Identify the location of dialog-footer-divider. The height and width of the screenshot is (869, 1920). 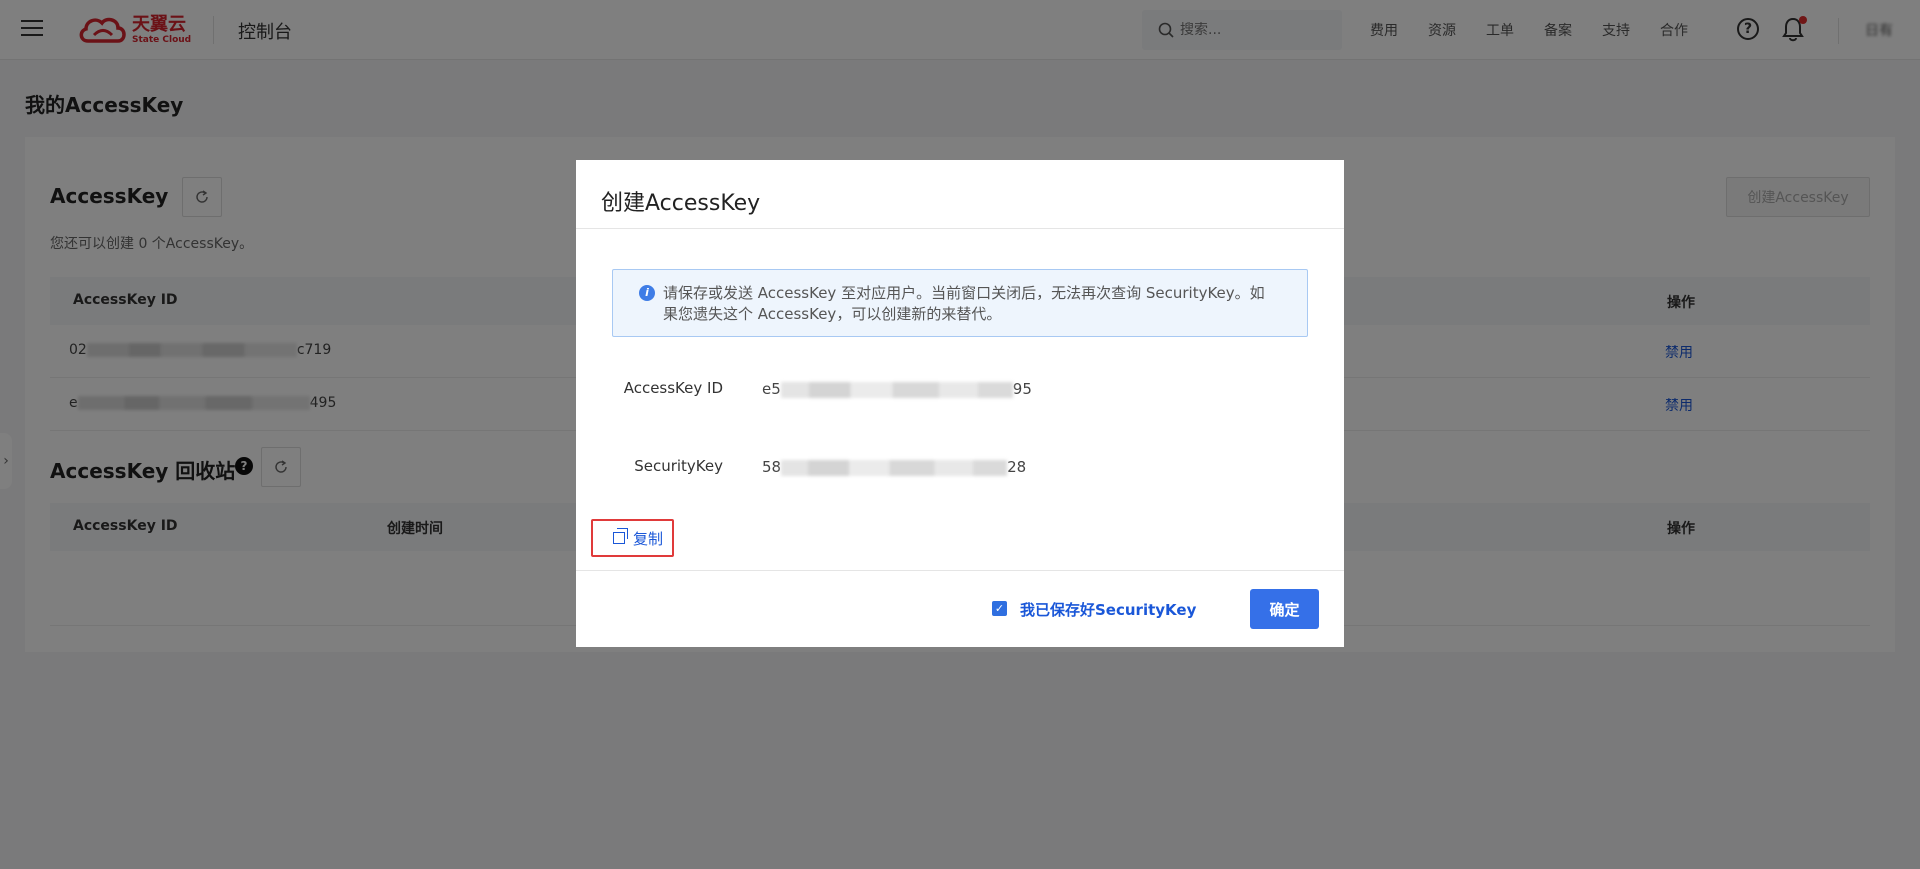
(960, 570).